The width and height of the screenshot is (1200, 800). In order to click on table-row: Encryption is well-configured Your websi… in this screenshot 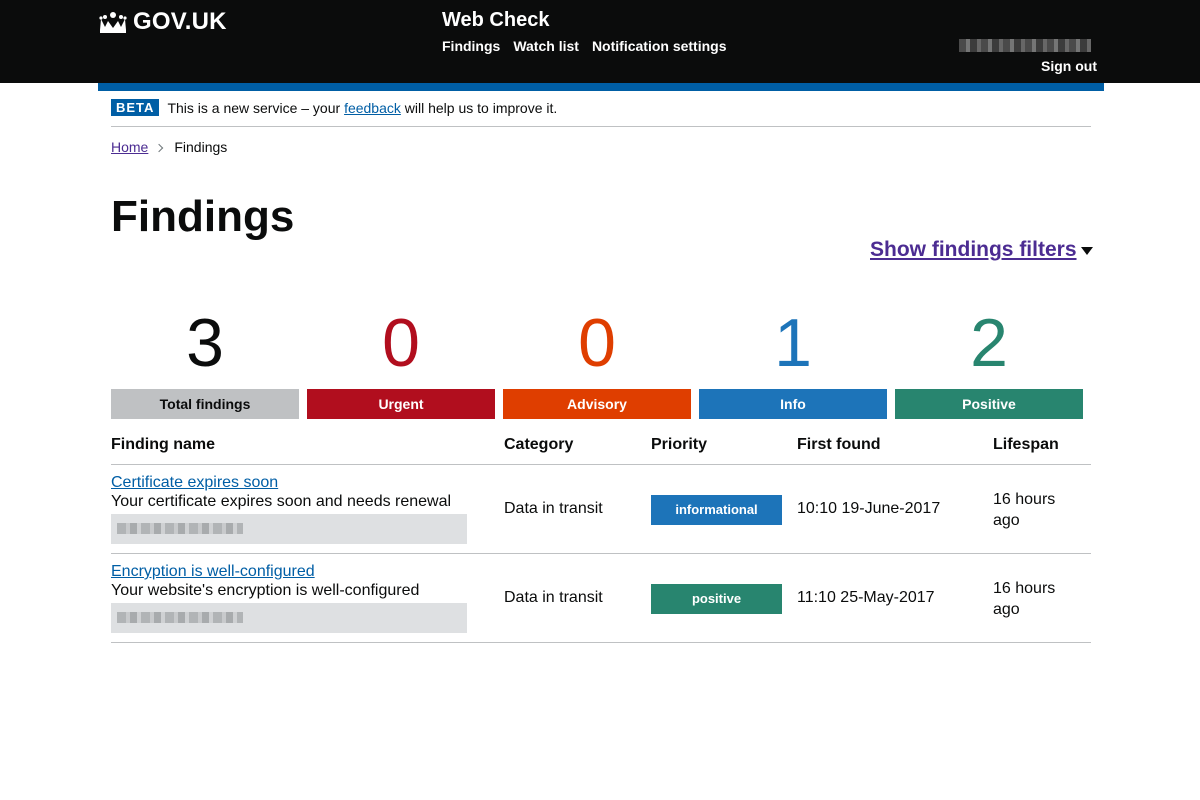, I will do `click(601, 598)`.